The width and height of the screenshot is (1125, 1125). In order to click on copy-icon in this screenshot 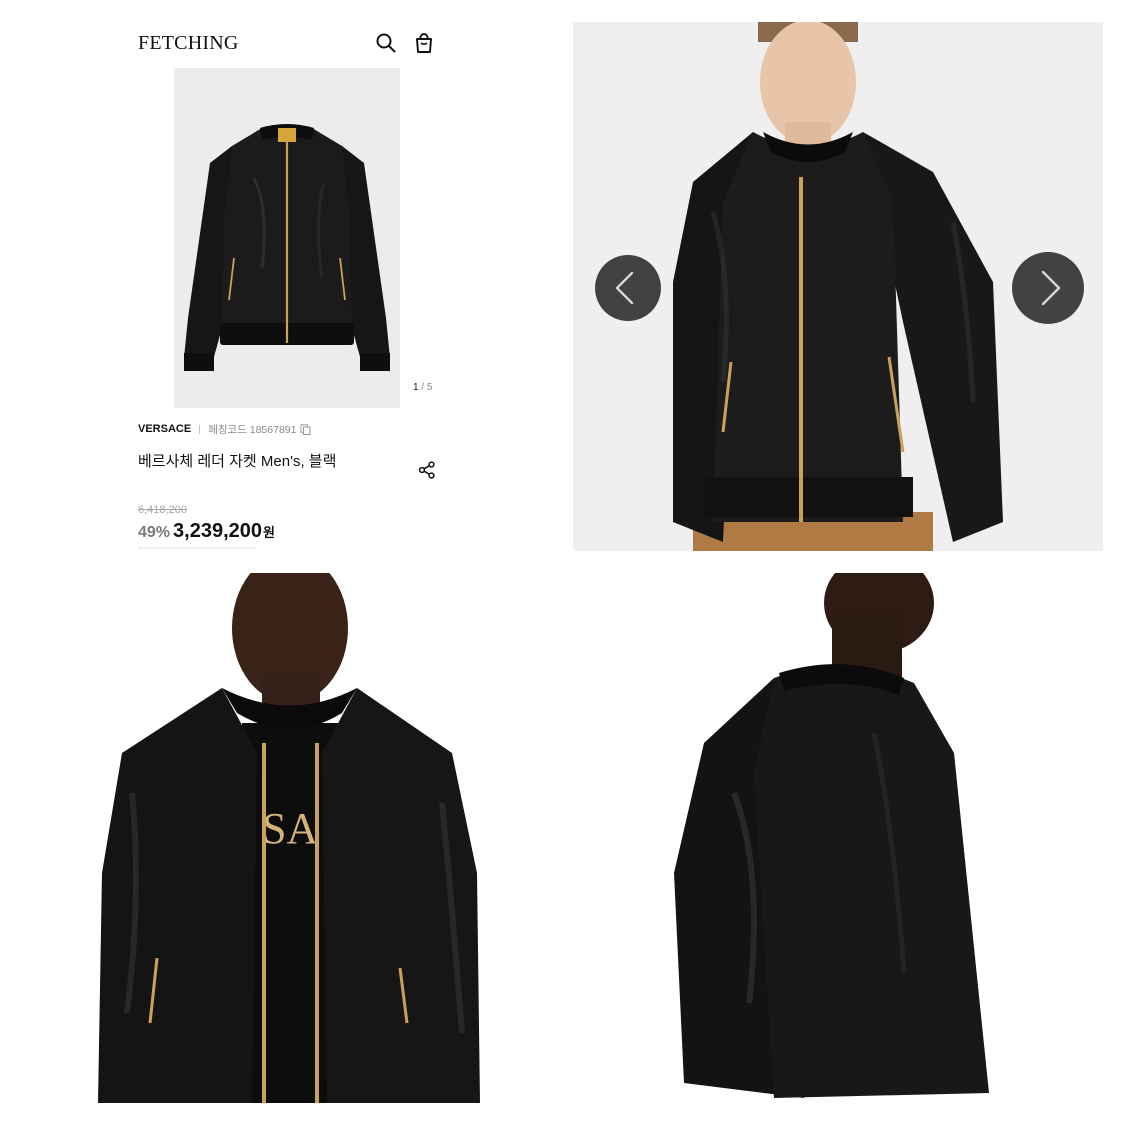, I will do `click(305, 429)`.